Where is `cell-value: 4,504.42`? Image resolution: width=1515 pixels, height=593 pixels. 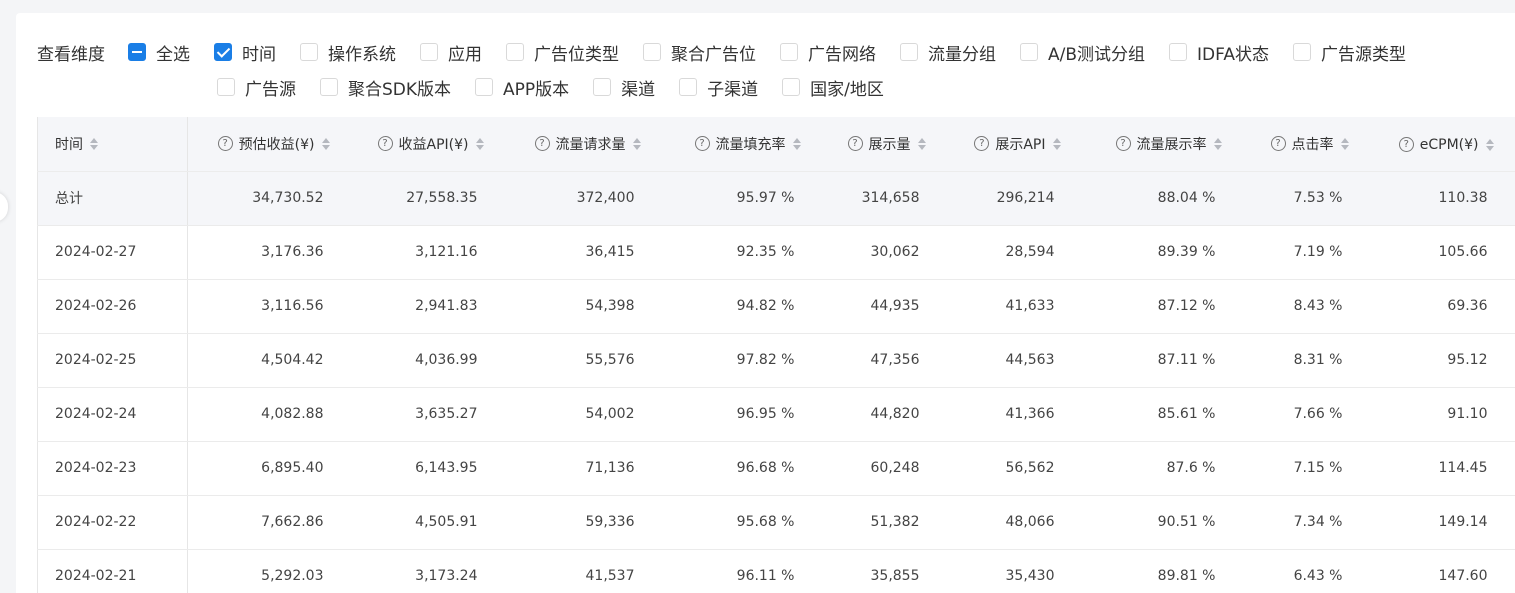 cell-value: 4,504.42 is located at coordinates (260, 360).